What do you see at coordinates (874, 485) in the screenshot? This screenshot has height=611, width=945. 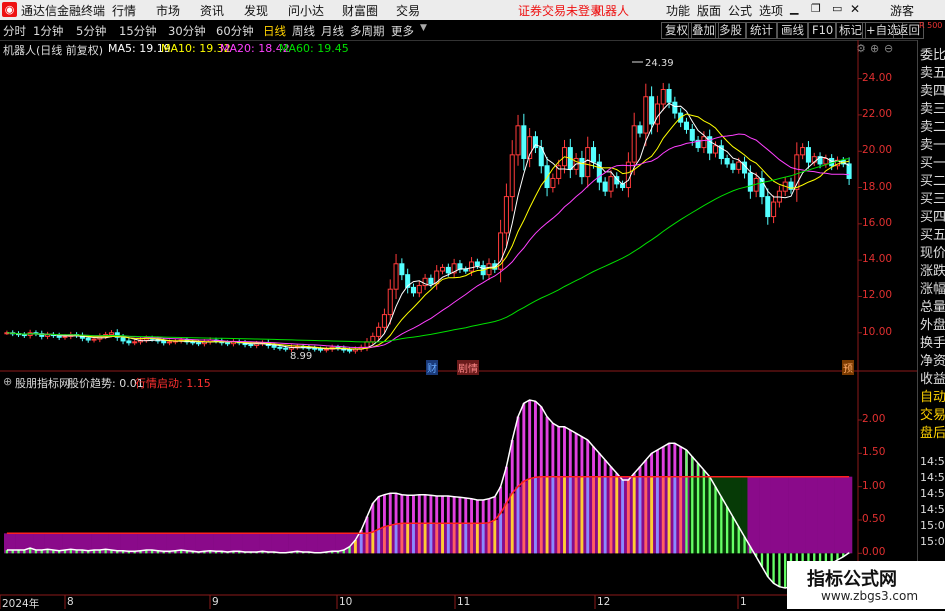 I see `sub-y-tick: 1.00` at bounding box center [874, 485].